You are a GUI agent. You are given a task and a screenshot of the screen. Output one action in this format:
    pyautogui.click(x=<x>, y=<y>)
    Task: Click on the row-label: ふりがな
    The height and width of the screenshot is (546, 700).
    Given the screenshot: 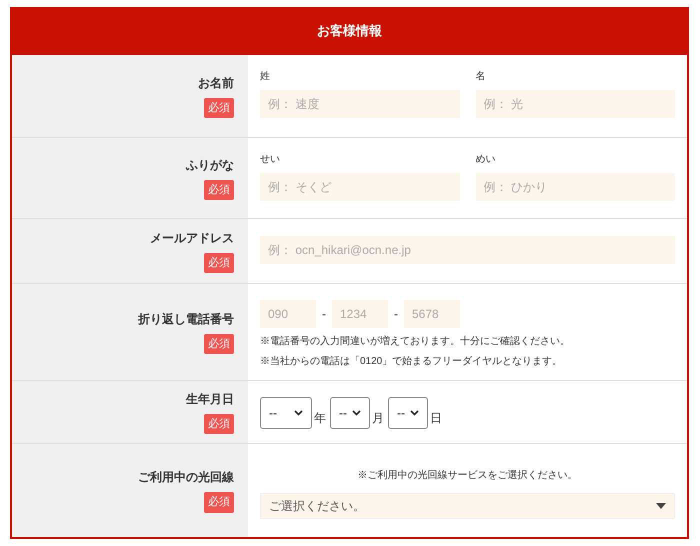 What is the action you would take?
    pyautogui.click(x=210, y=165)
    